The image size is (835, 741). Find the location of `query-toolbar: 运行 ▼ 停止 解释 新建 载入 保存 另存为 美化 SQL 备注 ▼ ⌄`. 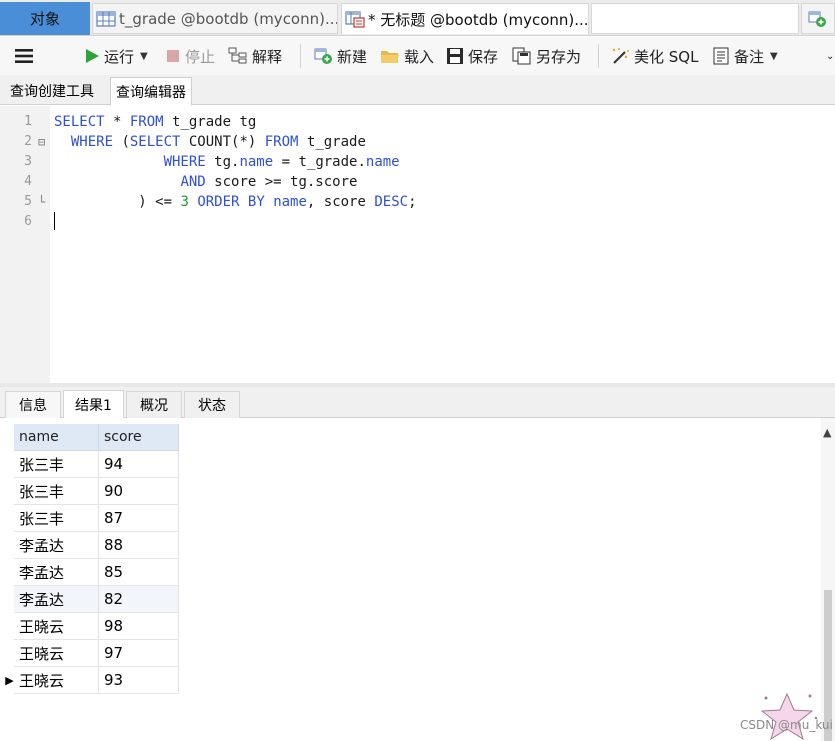

query-toolbar: 运行 ▼ 停止 解释 新建 载入 保存 另存为 美化 SQL 备注 ▼ ⌄ is located at coordinates (417, 56).